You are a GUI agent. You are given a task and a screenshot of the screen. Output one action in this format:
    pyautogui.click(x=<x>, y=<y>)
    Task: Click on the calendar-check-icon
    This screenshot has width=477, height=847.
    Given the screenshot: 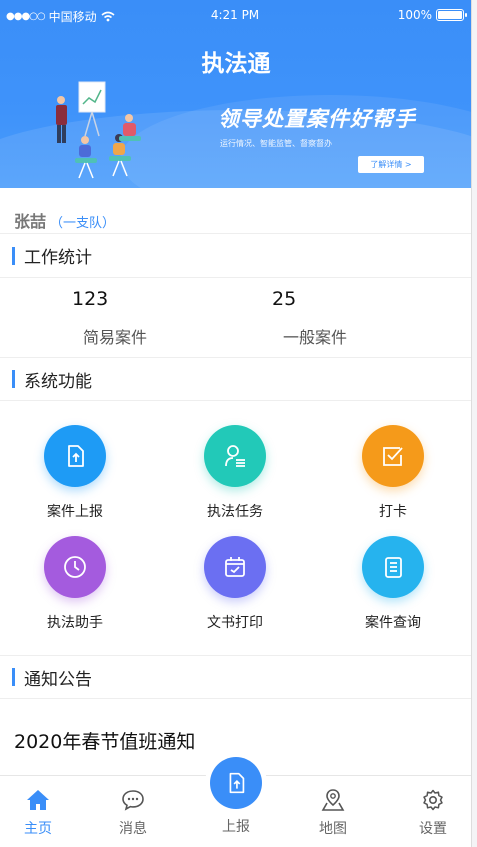 What is the action you would take?
    pyautogui.click(x=235, y=567)
    